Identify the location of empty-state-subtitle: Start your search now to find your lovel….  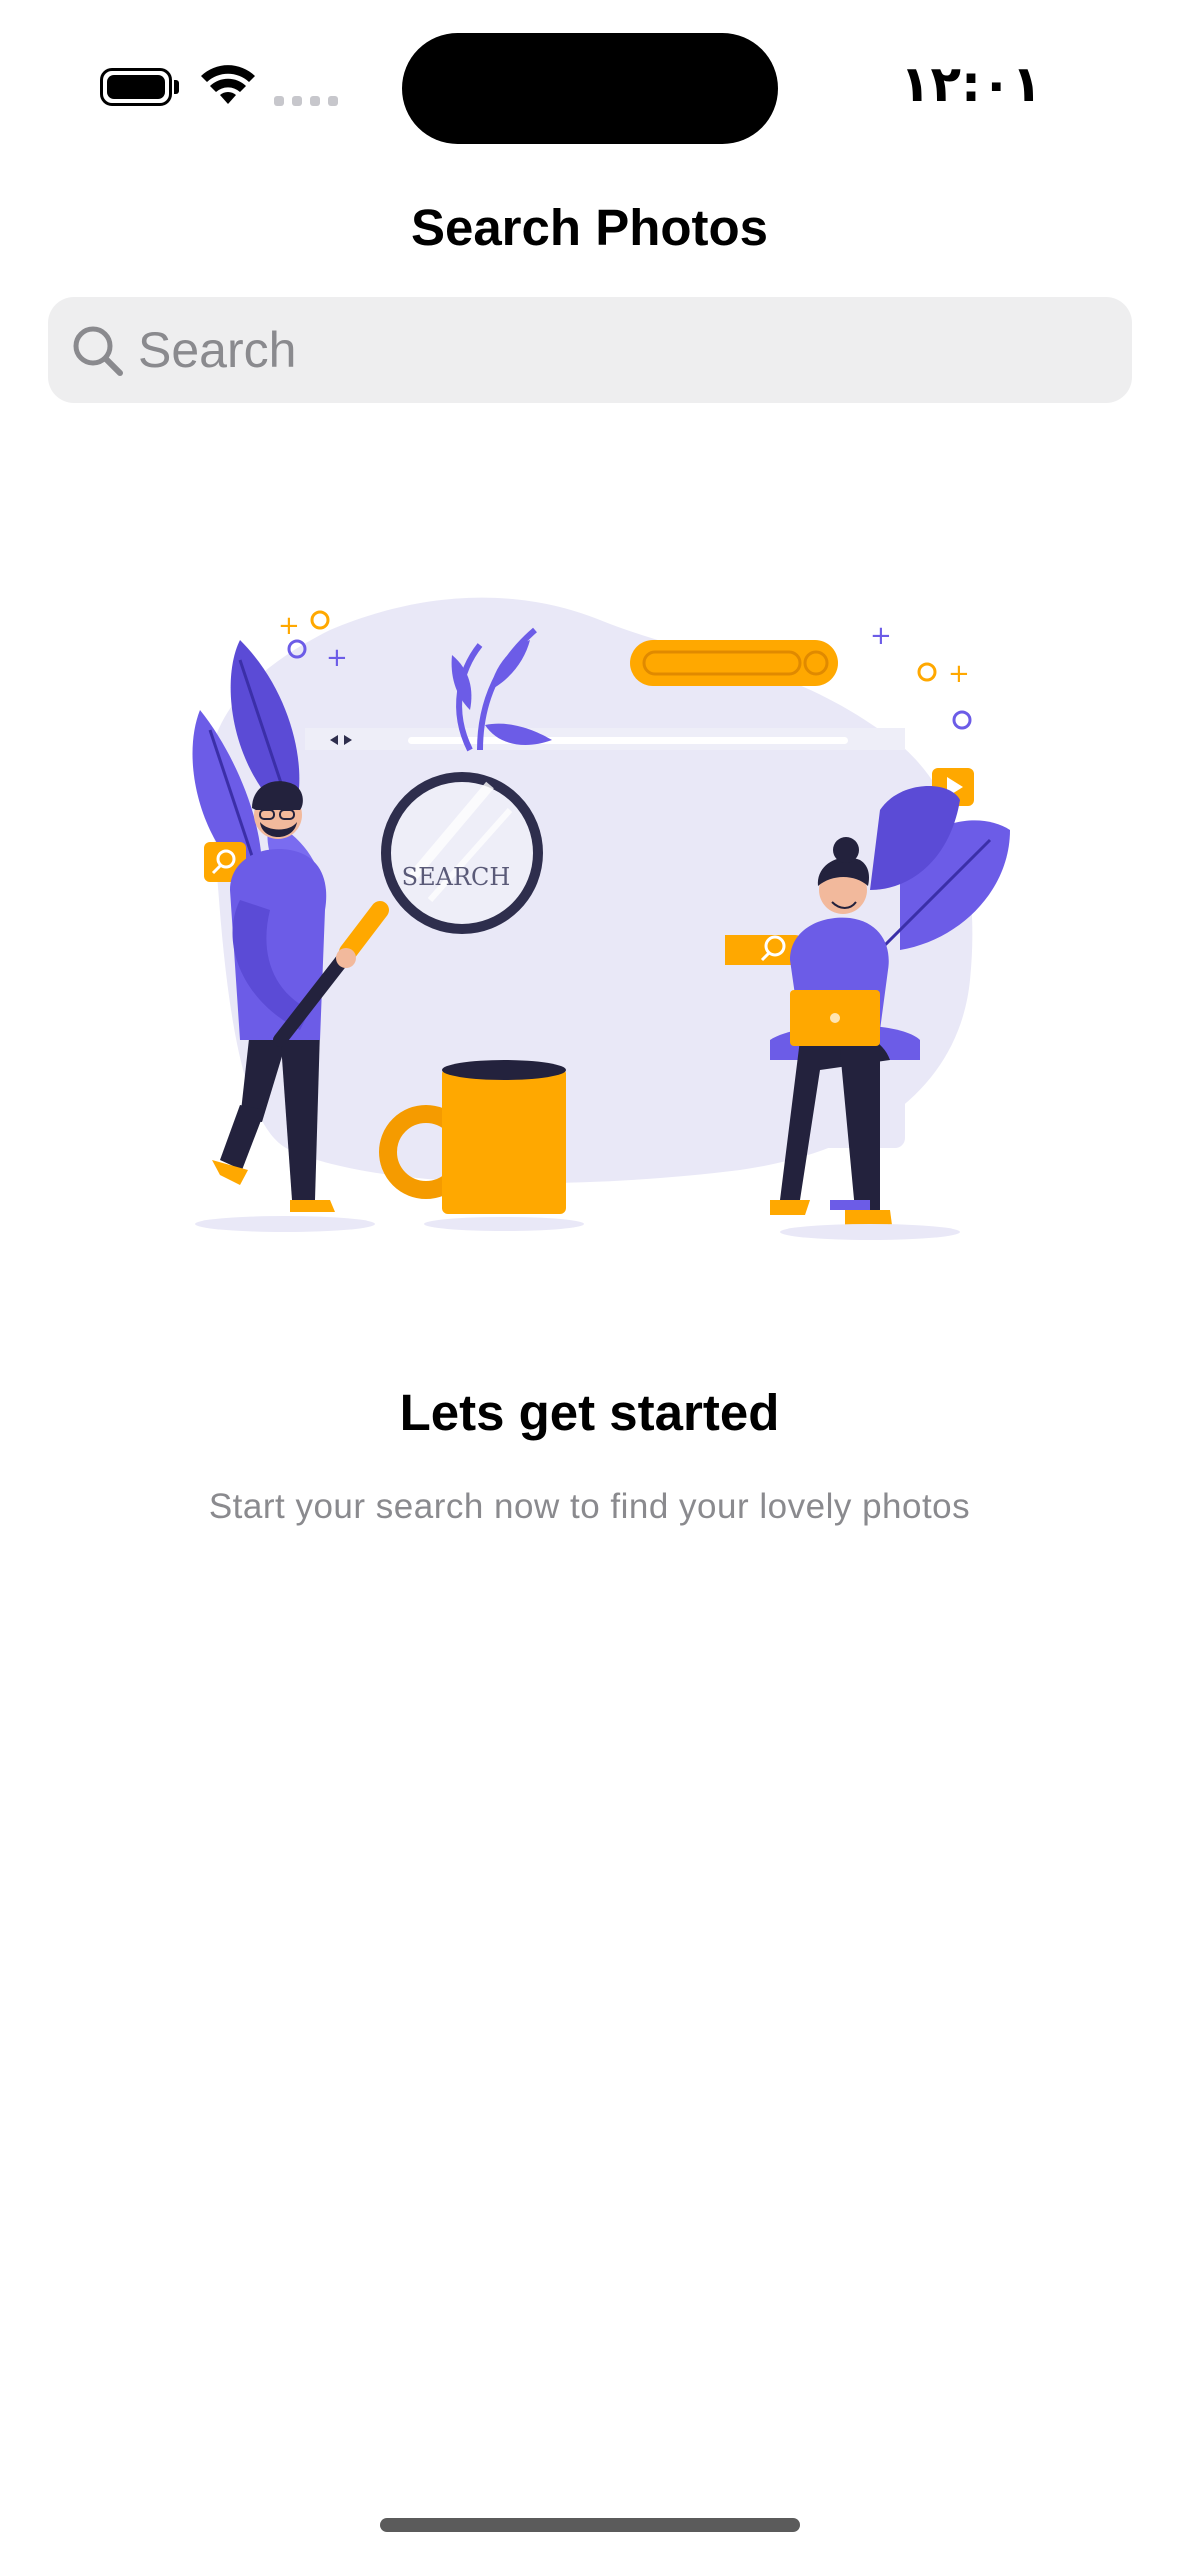
(589, 1506).